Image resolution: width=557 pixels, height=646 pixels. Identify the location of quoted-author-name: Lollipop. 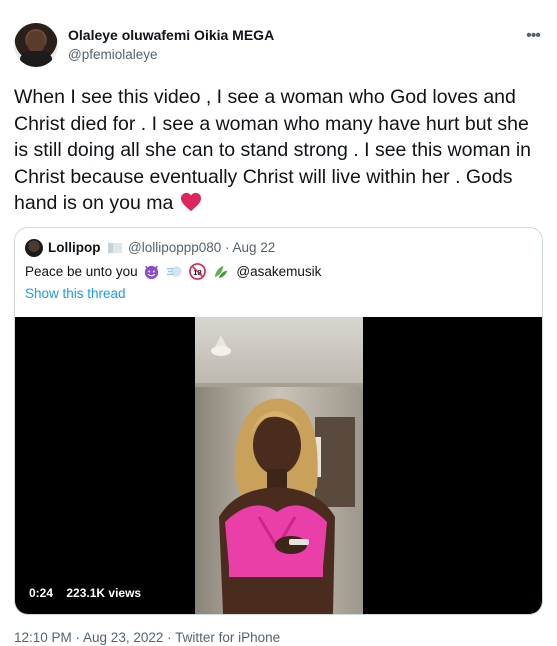
(74, 247).